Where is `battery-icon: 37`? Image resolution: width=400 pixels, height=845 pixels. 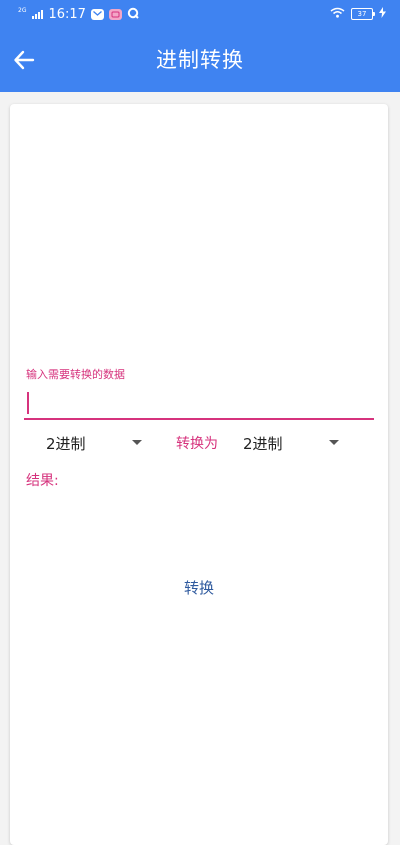 battery-icon: 37 is located at coordinates (363, 14).